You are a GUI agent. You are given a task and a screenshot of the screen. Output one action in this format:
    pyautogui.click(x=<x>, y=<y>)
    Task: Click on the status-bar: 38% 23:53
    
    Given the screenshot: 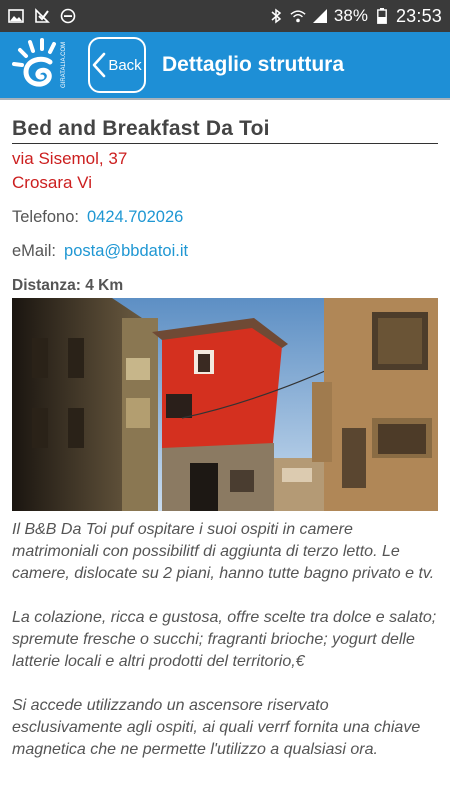 What is the action you would take?
    pyautogui.click(x=225, y=16)
    